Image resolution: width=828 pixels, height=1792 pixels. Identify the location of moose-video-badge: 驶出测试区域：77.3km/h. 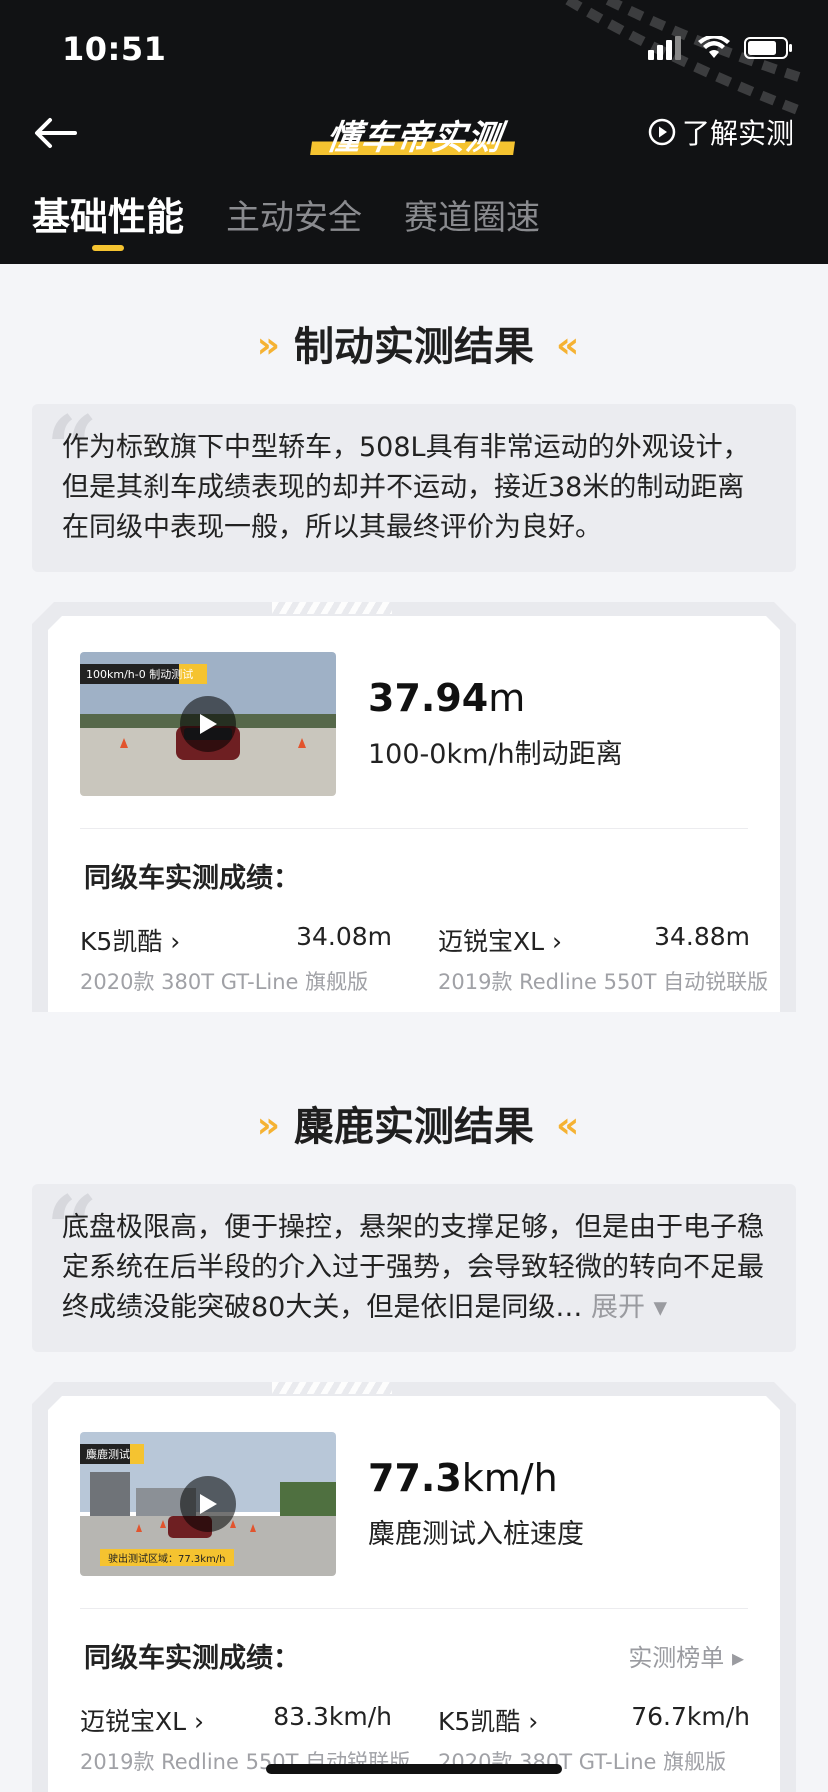
(167, 1557).